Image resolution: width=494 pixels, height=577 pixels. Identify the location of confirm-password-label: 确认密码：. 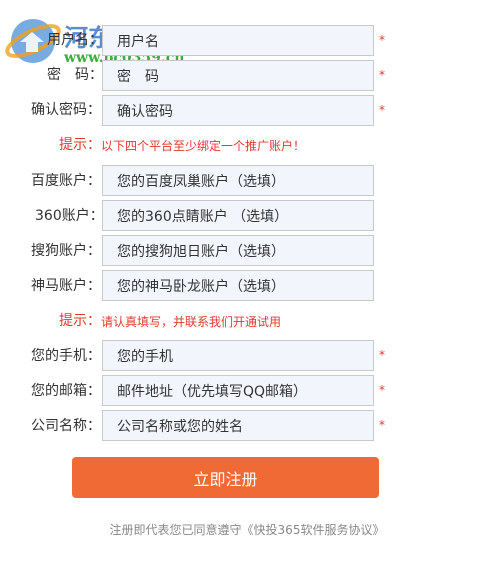
(66, 110).